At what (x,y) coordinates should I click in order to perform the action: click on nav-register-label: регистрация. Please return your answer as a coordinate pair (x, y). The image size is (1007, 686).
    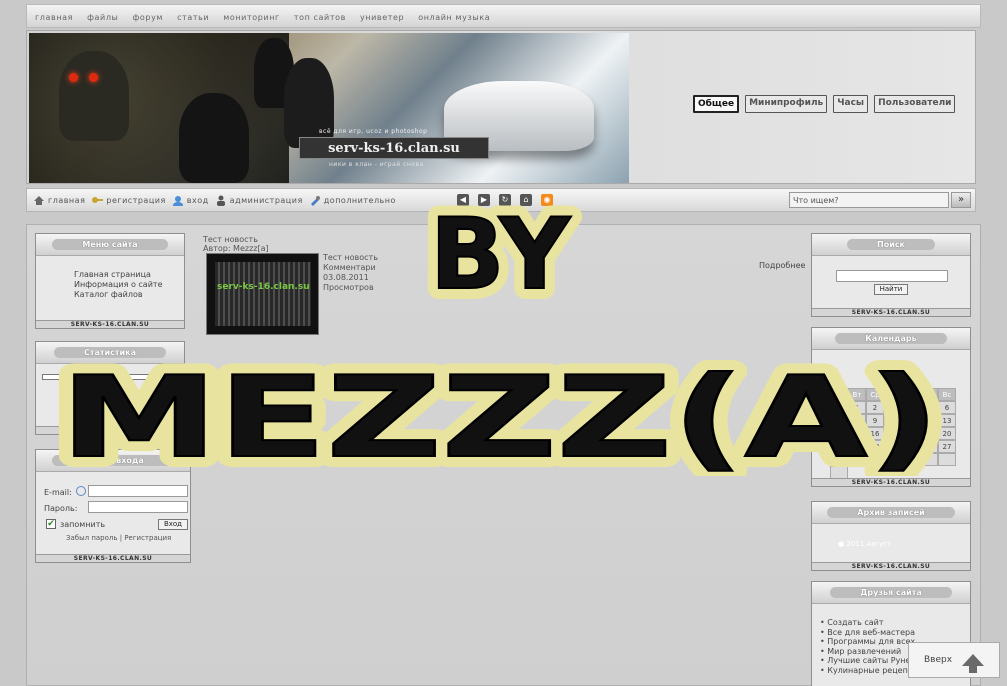
    Looking at the image, I should click on (136, 200).